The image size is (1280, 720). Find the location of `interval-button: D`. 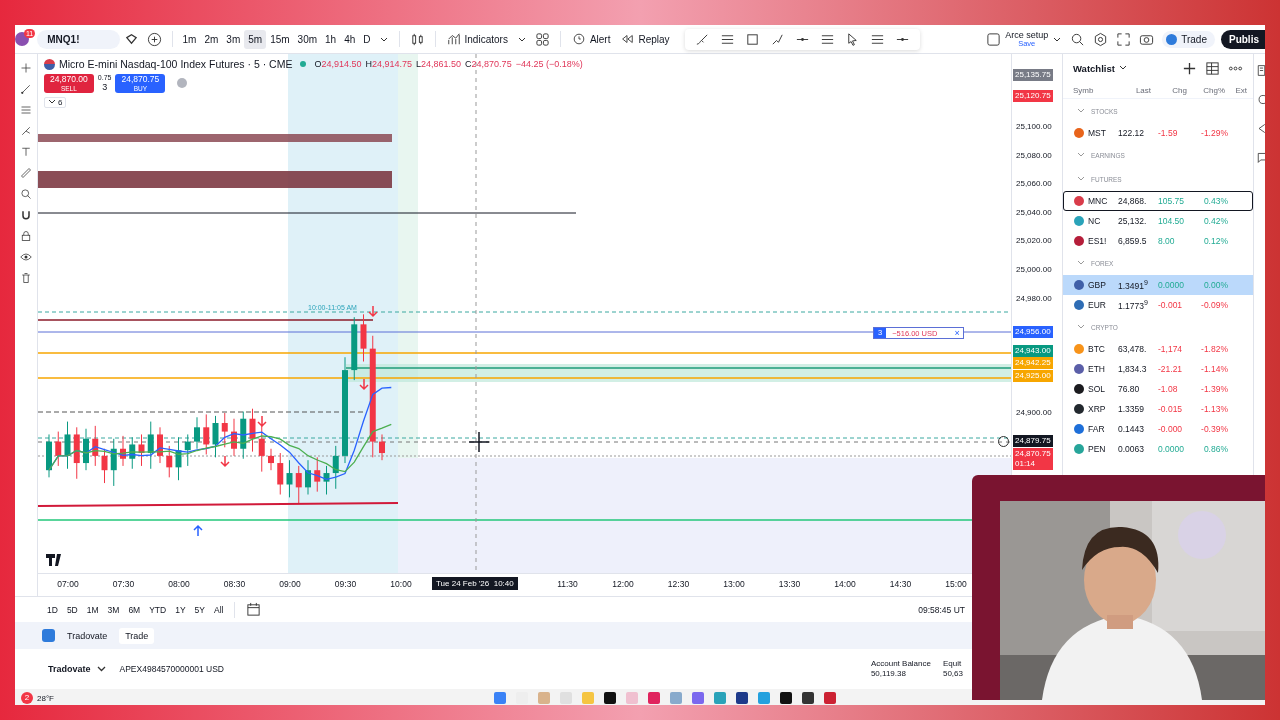

interval-button: D is located at coordinates (367, 39).